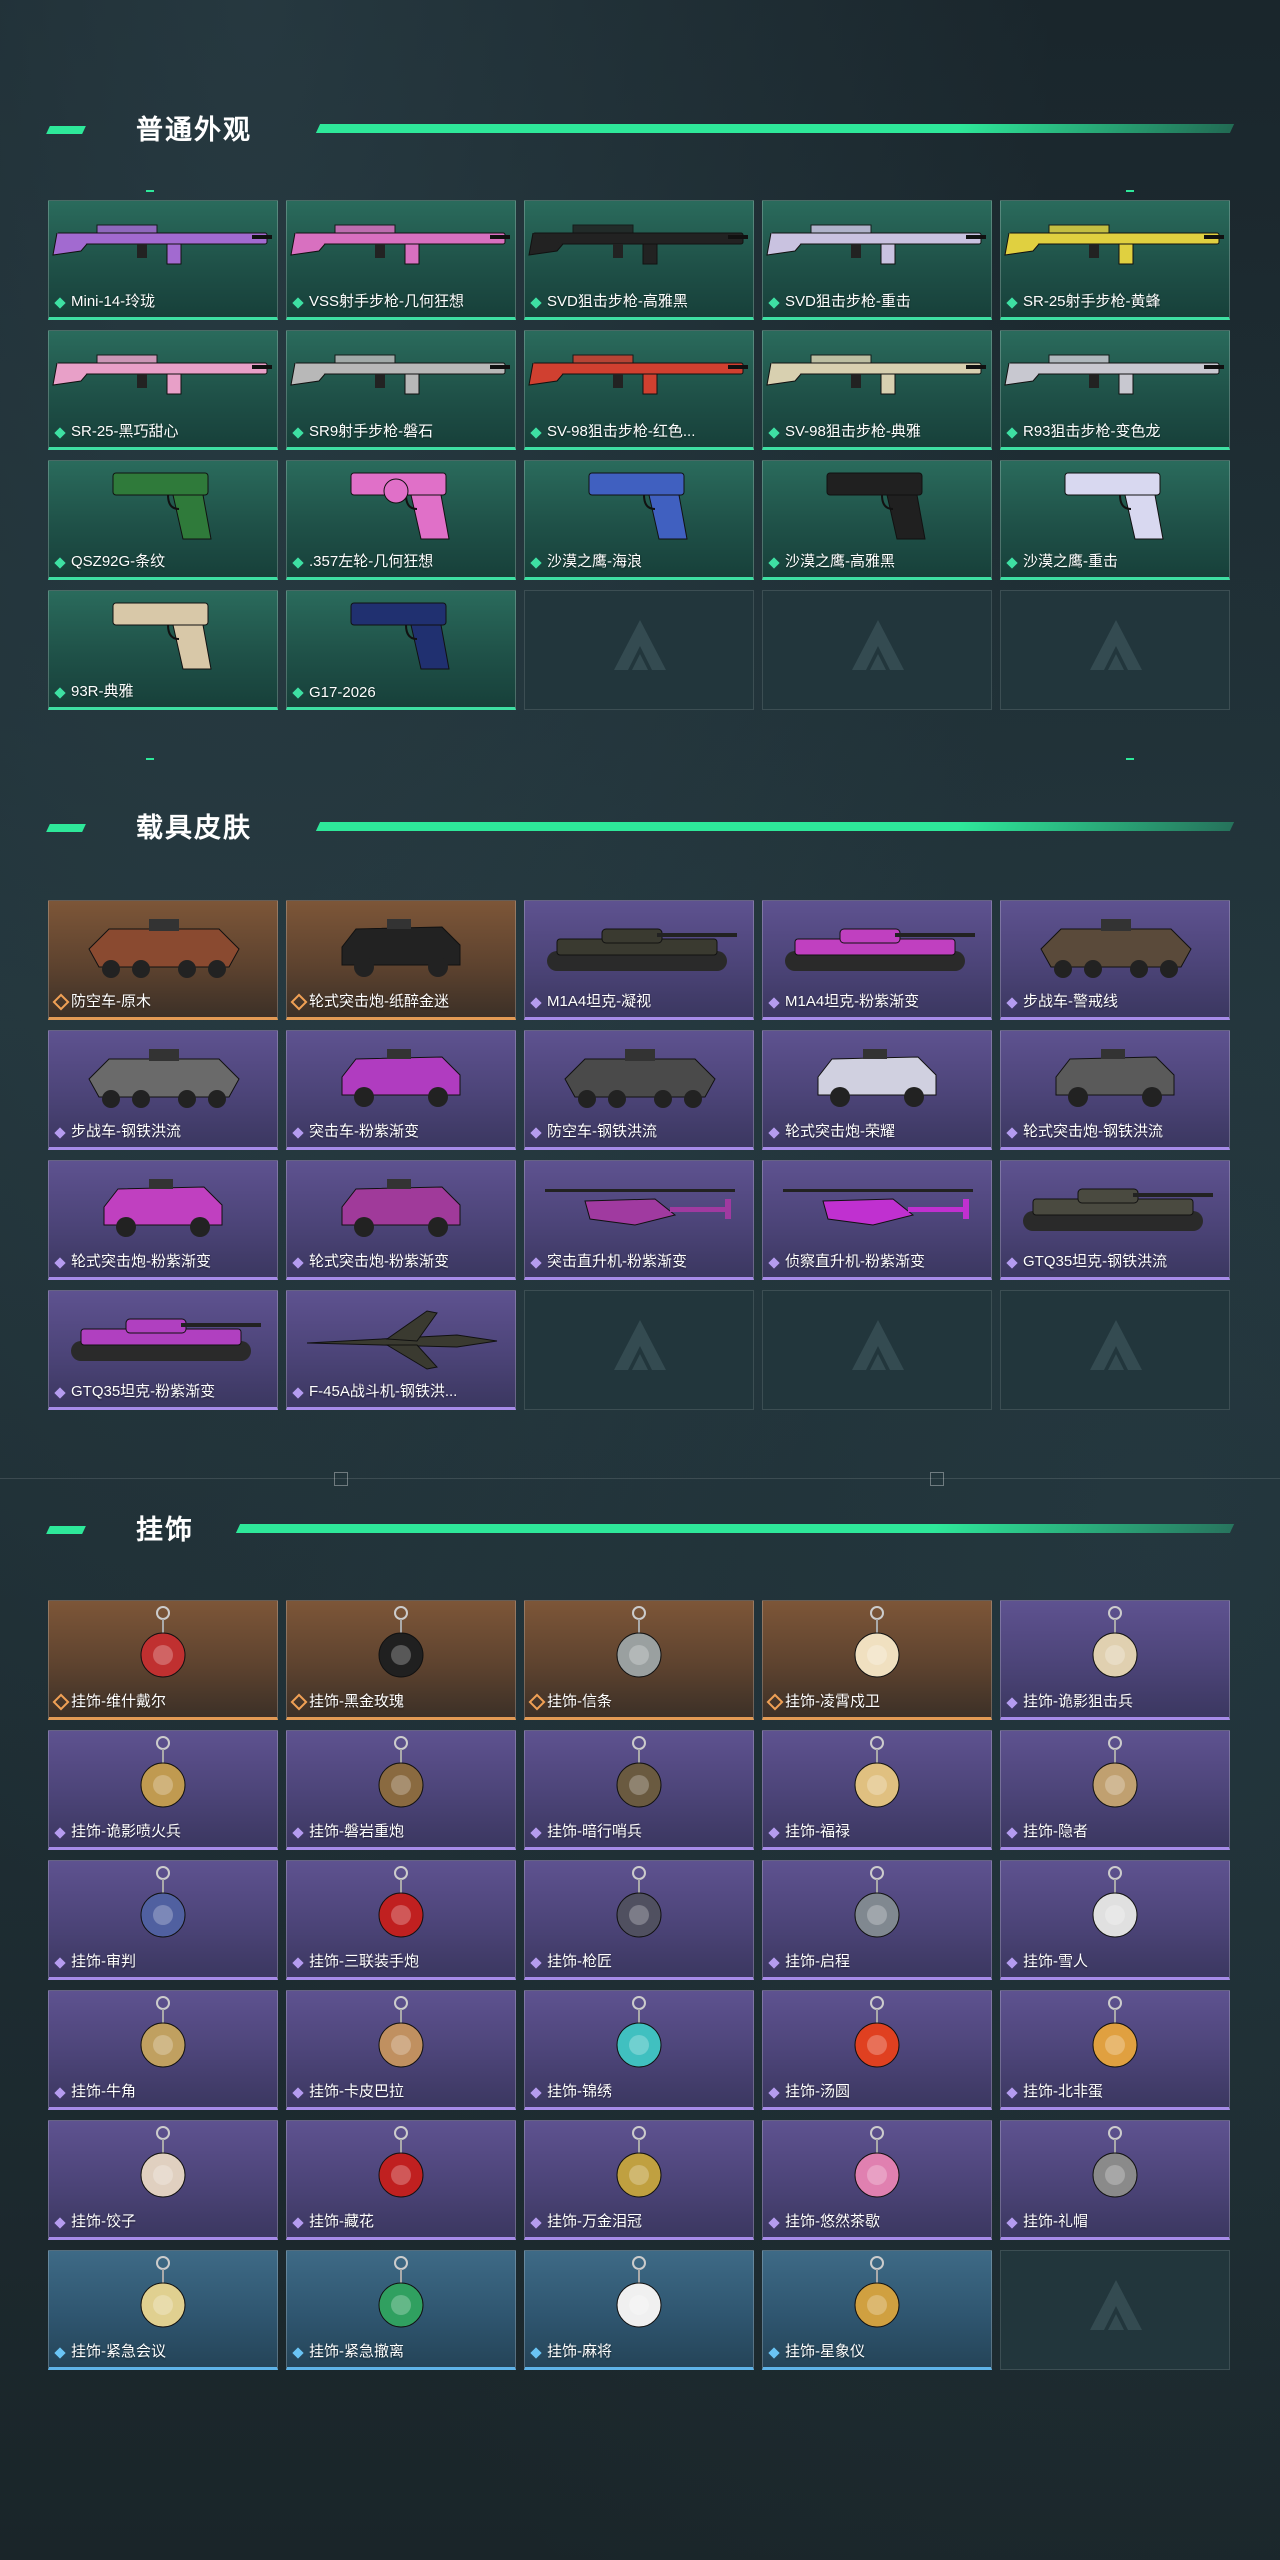 Image resolution: width=1280 pixels, height=2560 pixels. What do you see at coordinates (66, 130) in the screenshot?
I see `header-dash` at bounding box center [66, 130].